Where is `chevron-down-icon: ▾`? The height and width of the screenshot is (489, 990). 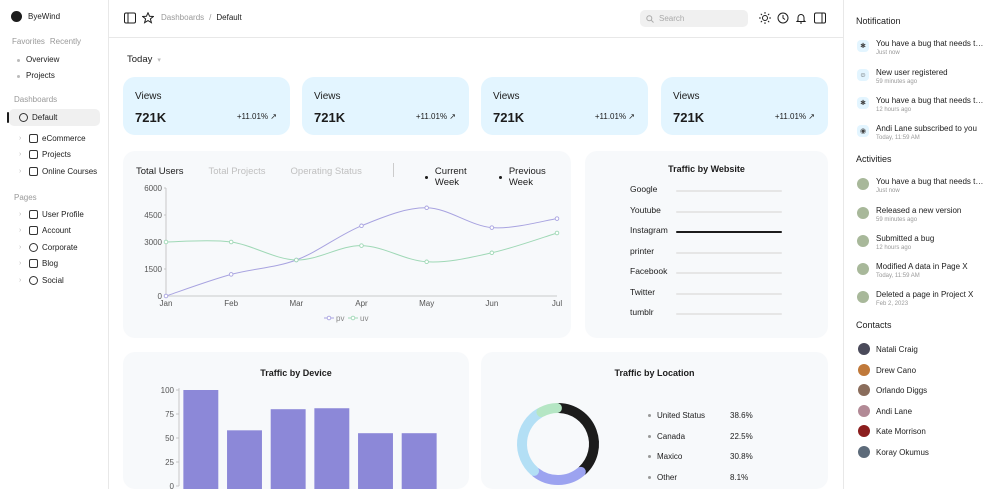
chevron-down-icon: ▾ is located at coordinates (159, 60).